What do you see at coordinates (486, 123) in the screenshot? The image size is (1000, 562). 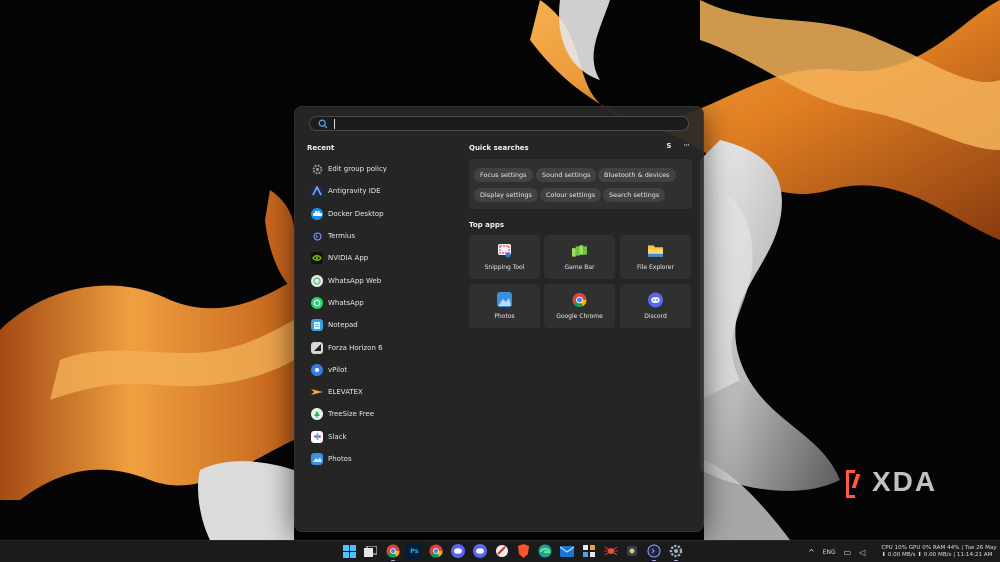 I see `search-input` at bounding box center [486, 123].